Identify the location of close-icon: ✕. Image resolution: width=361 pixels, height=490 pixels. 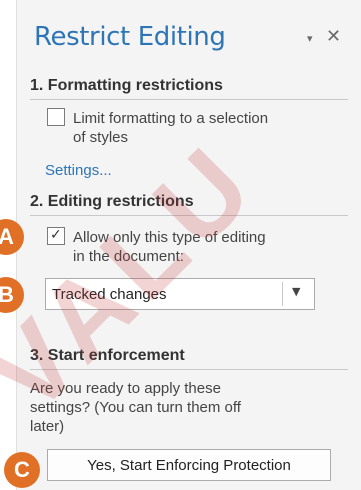
(333, 36).